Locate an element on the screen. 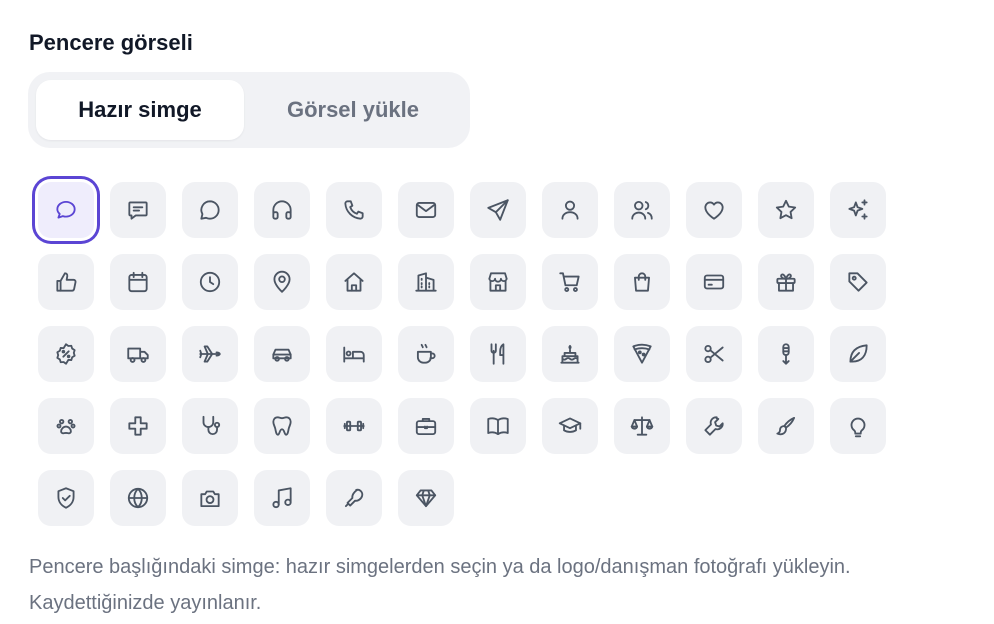  icon-option-chat-bubble is located at coordinates (66, 210).